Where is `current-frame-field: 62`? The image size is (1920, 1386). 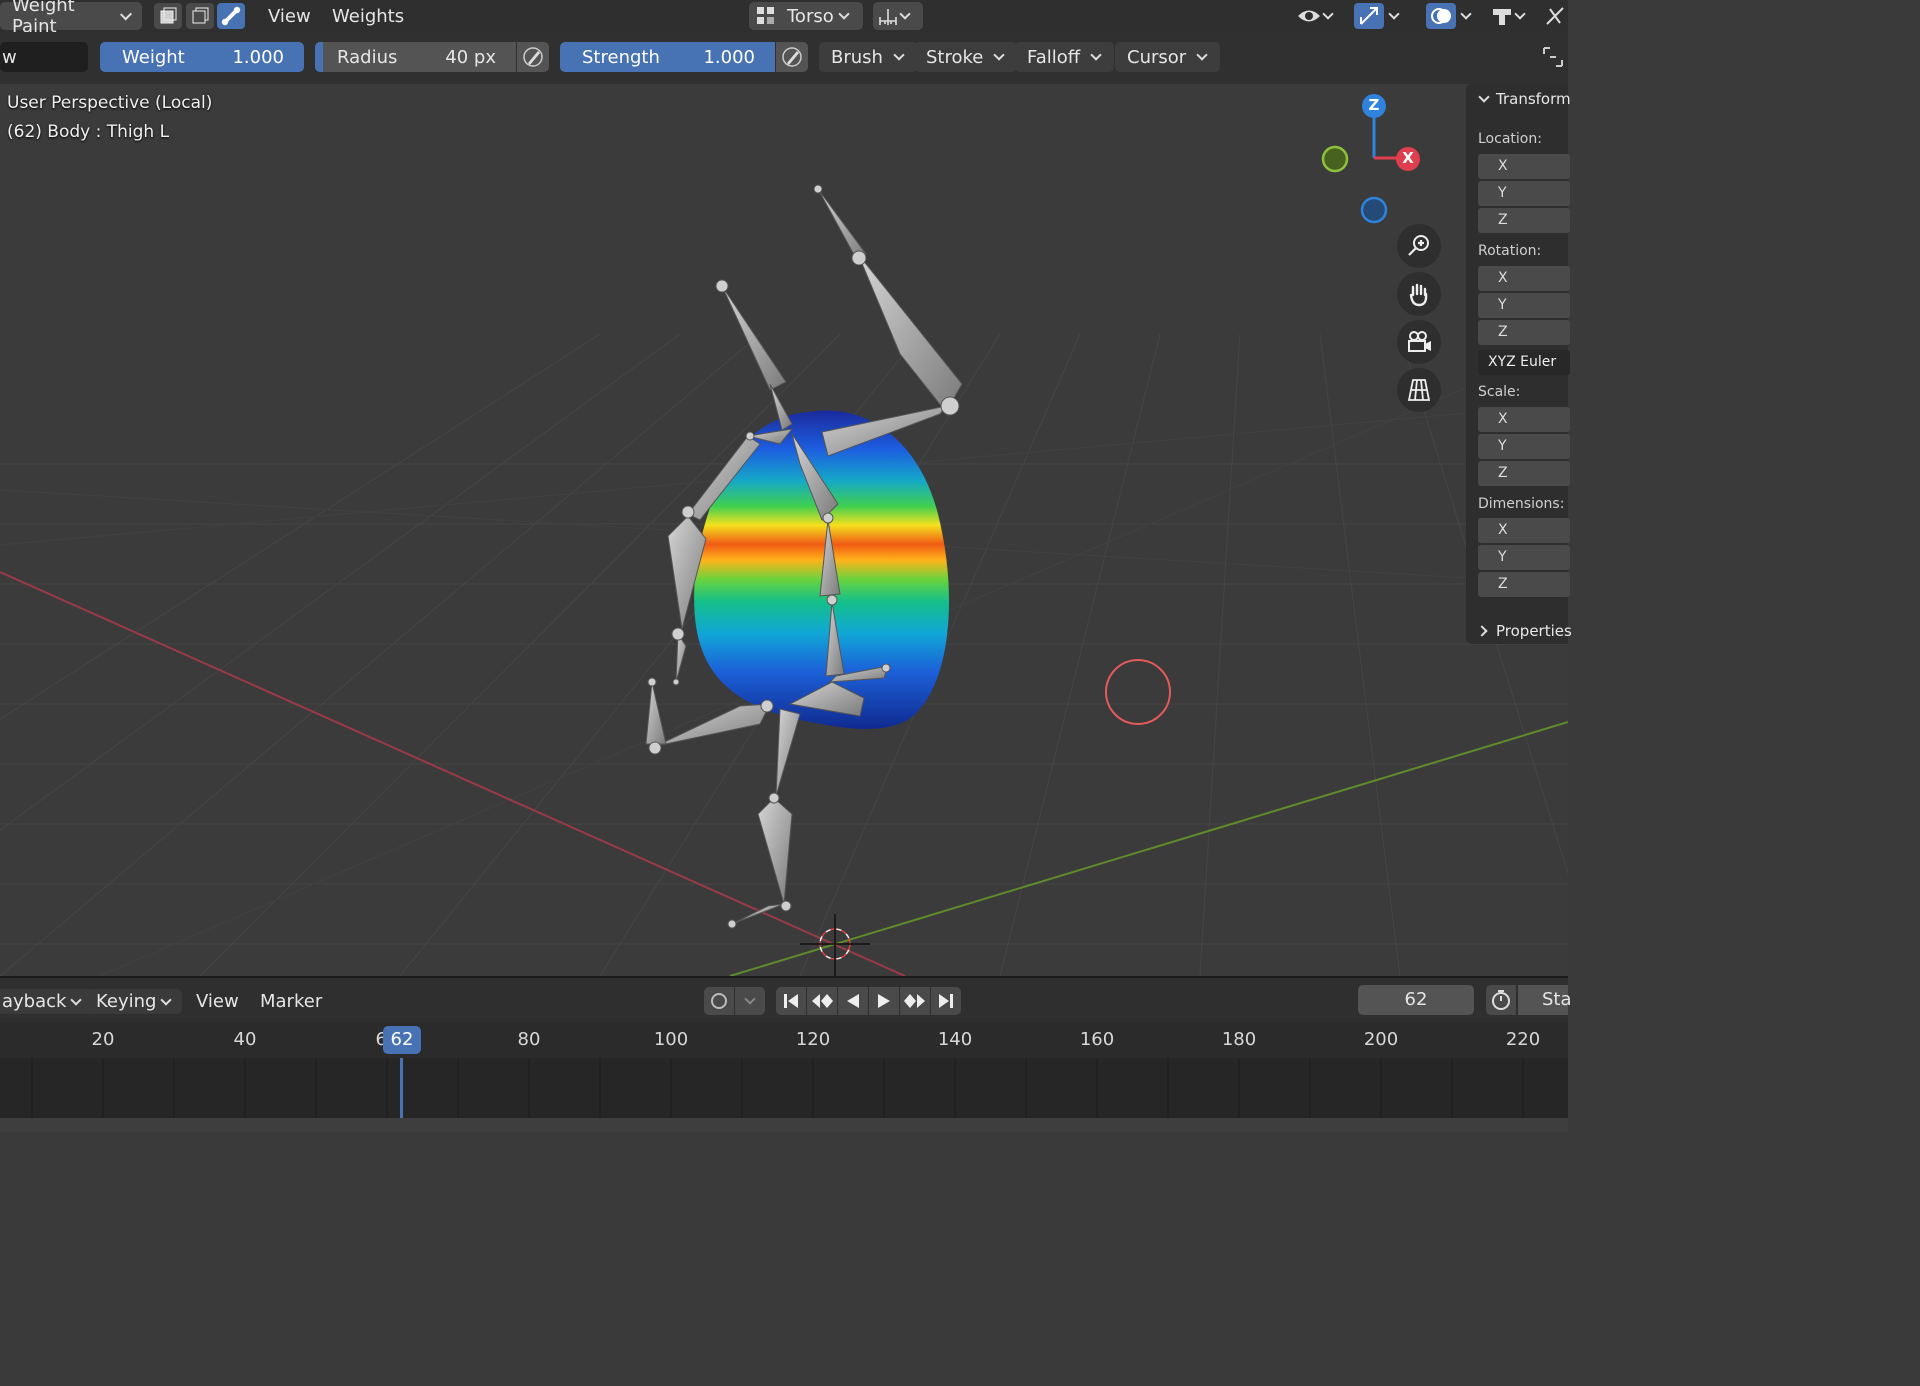 current-frame-field: 62 is located at coordinates (1416, 1000).